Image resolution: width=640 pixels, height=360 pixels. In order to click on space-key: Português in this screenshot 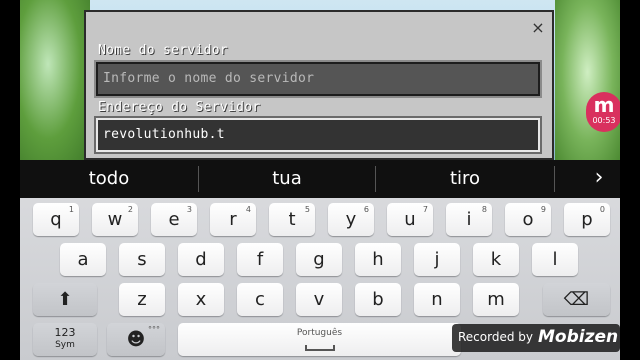, I will do `click(319, 339)`.